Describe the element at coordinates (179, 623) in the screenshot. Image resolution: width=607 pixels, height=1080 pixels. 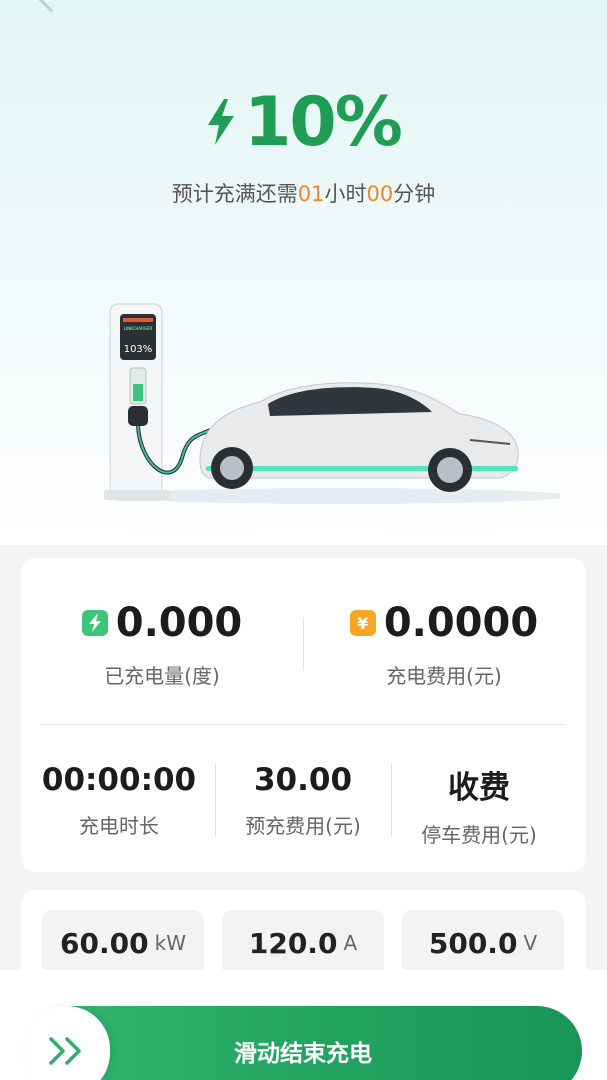
I see `energy-value: 0.000` at that location.